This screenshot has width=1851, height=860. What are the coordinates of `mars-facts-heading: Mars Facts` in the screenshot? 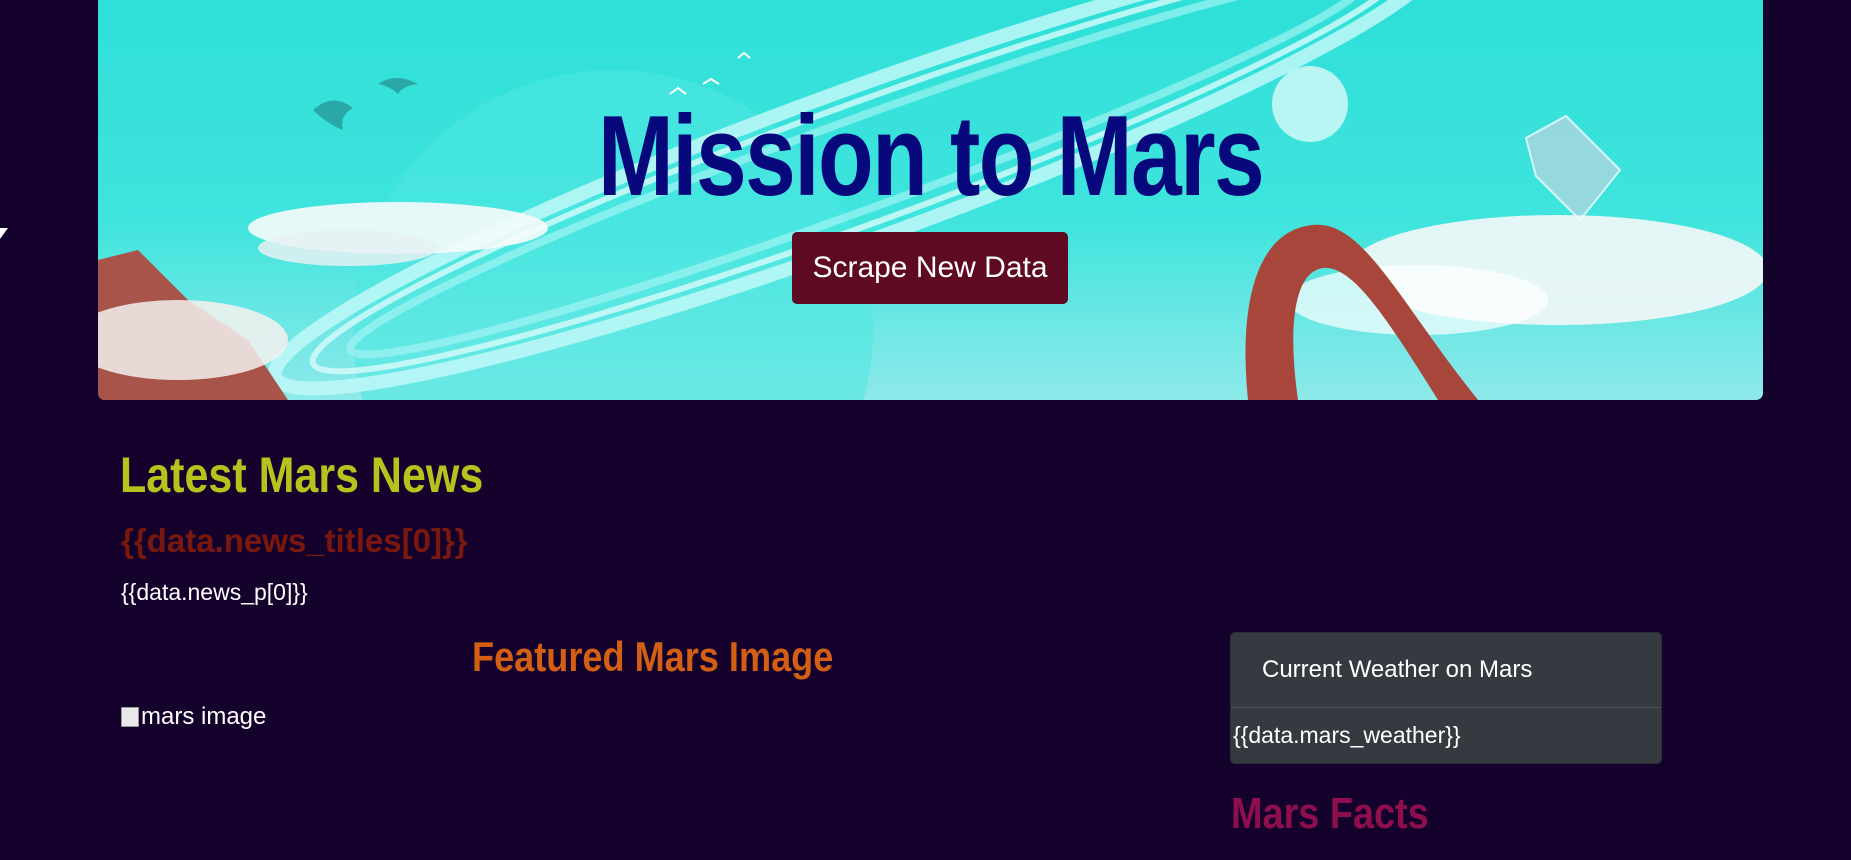 It's located at (1330, 813).